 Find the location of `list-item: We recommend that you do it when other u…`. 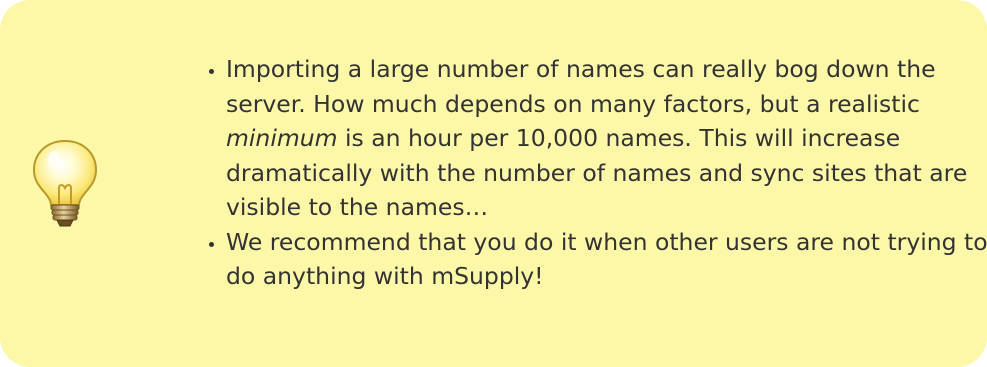

list-item: We recommend that you do it when other u… is located at coordinates (606, 259).